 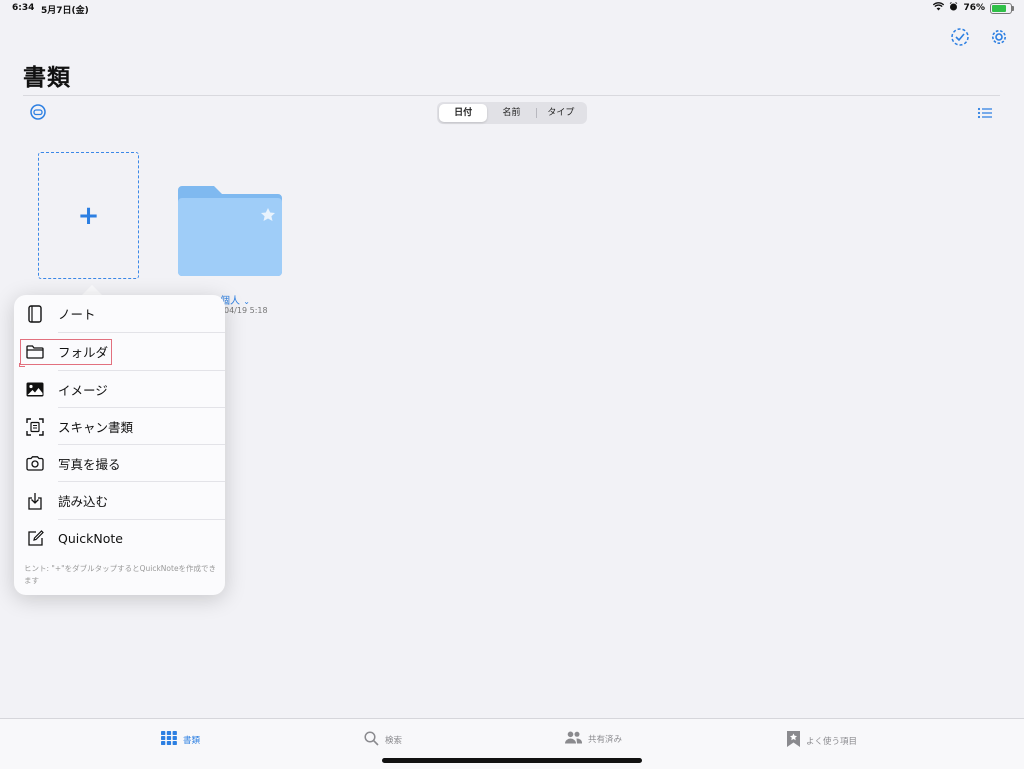 What do you see at coordinates (35, 426) in the screenshot?
I see `scan-document-icon` at bounding box center [35, 426].